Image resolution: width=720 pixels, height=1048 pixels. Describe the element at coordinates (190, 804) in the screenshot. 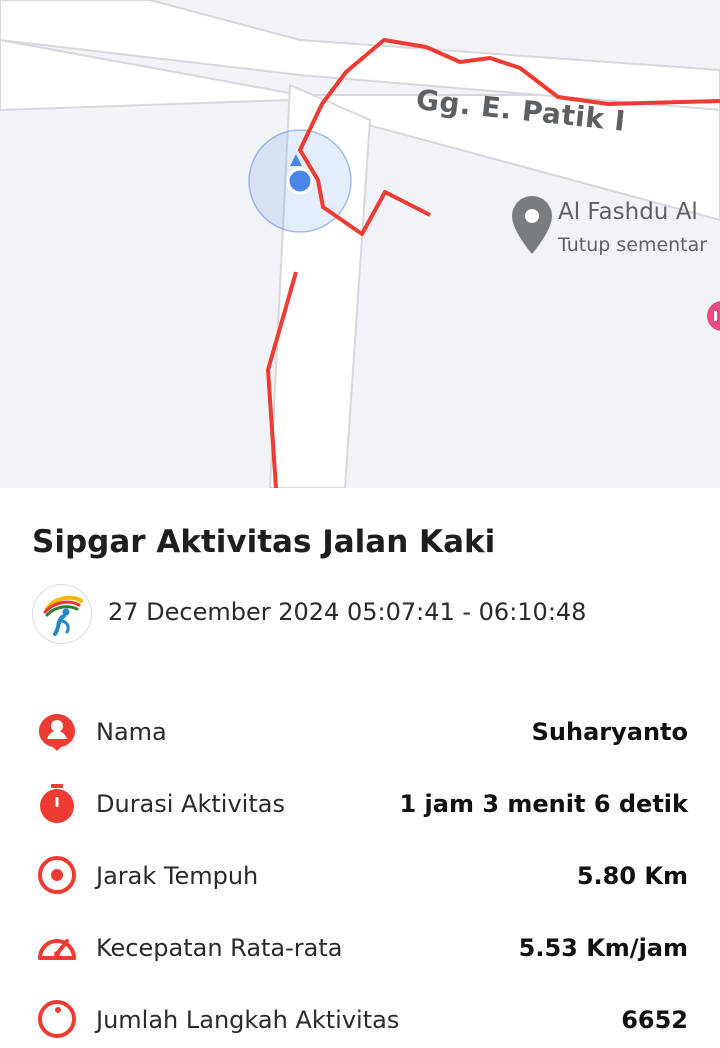

I see `row-label: Durasi Aktivitas` at that location.